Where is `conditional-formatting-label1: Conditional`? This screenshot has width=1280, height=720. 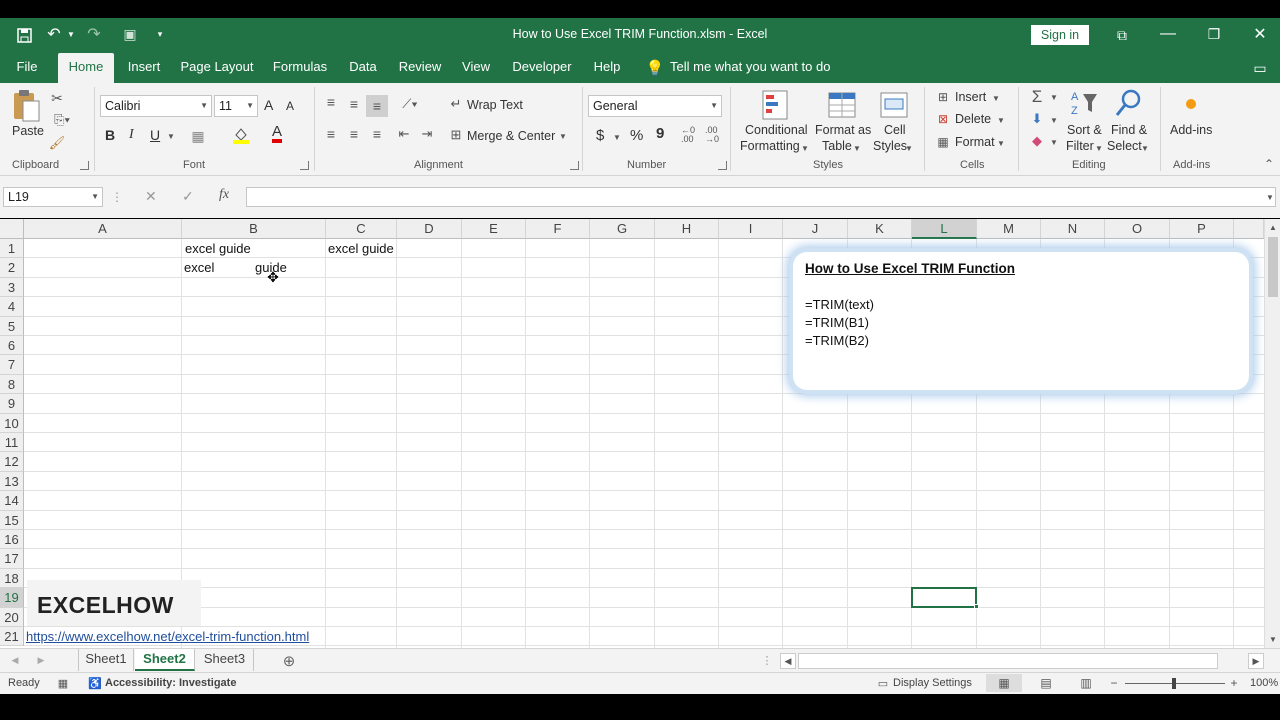
conditional-formatting-label1: Conditional is located at coordinates (776, 130).